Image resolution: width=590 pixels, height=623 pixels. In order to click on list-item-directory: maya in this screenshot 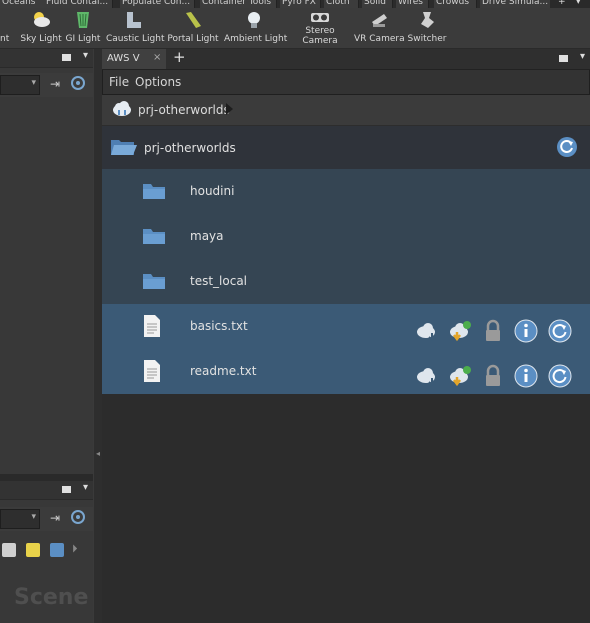, I will do `click(346, 236)`.